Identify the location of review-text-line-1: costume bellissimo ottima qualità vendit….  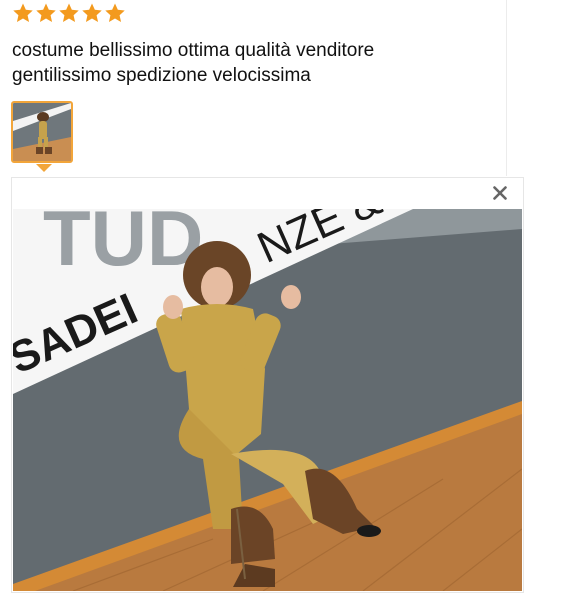
(193, 50).